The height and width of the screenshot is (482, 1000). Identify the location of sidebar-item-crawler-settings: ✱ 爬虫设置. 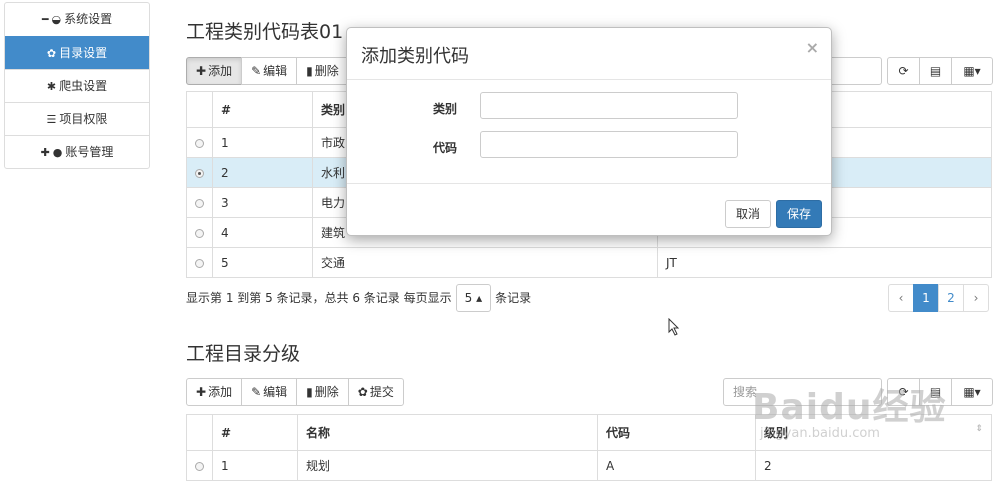
(77, 85).